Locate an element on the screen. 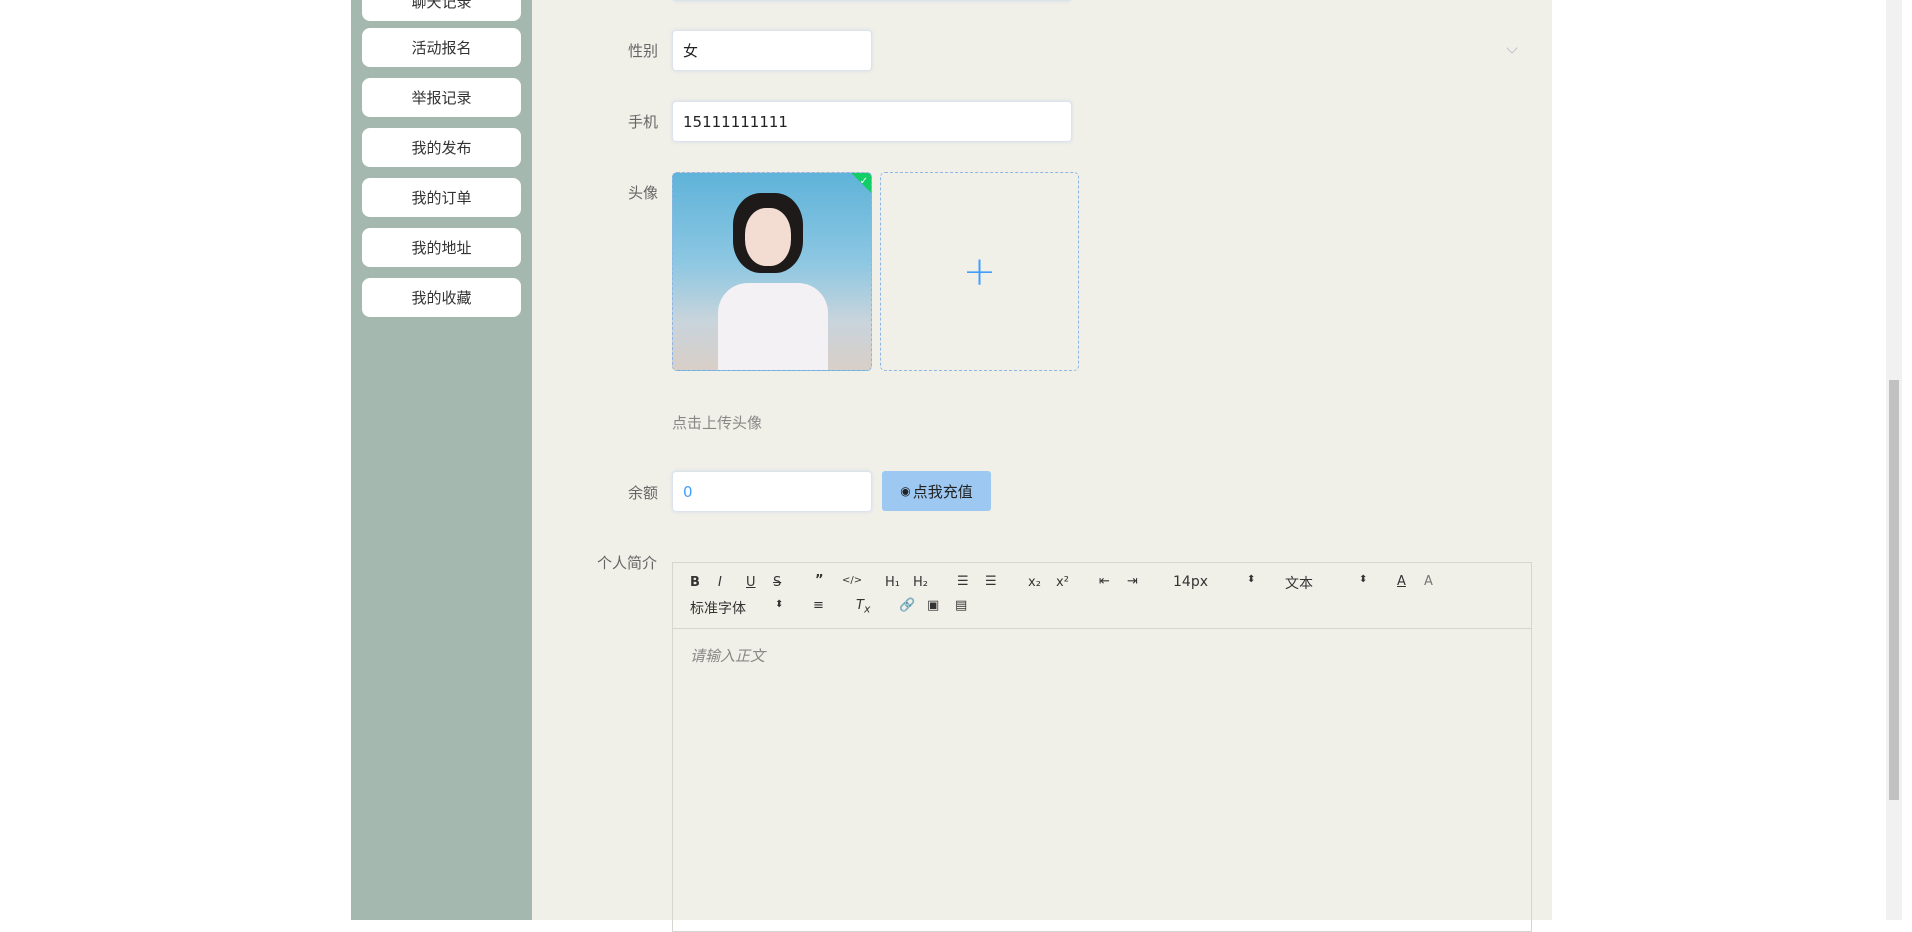 The image size is (1912, 932). clear-format-icon: Tx is located at coordinates (863, 607).